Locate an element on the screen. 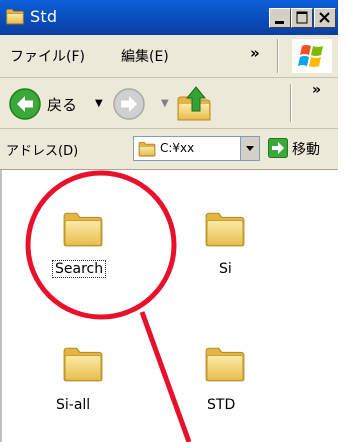 The height and width of the screenshot is (442, 349). outer-margin is located at coordinates (343, 221).